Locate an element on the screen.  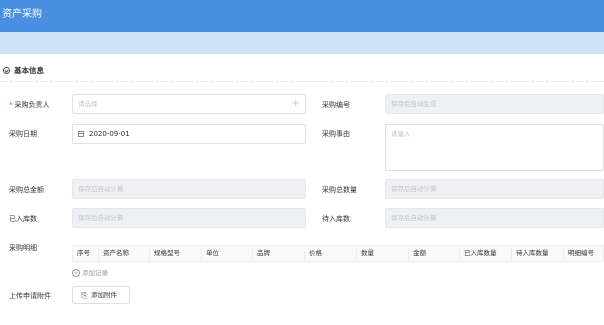
plus-circle-icon: + is located at coordinates (76, 273).